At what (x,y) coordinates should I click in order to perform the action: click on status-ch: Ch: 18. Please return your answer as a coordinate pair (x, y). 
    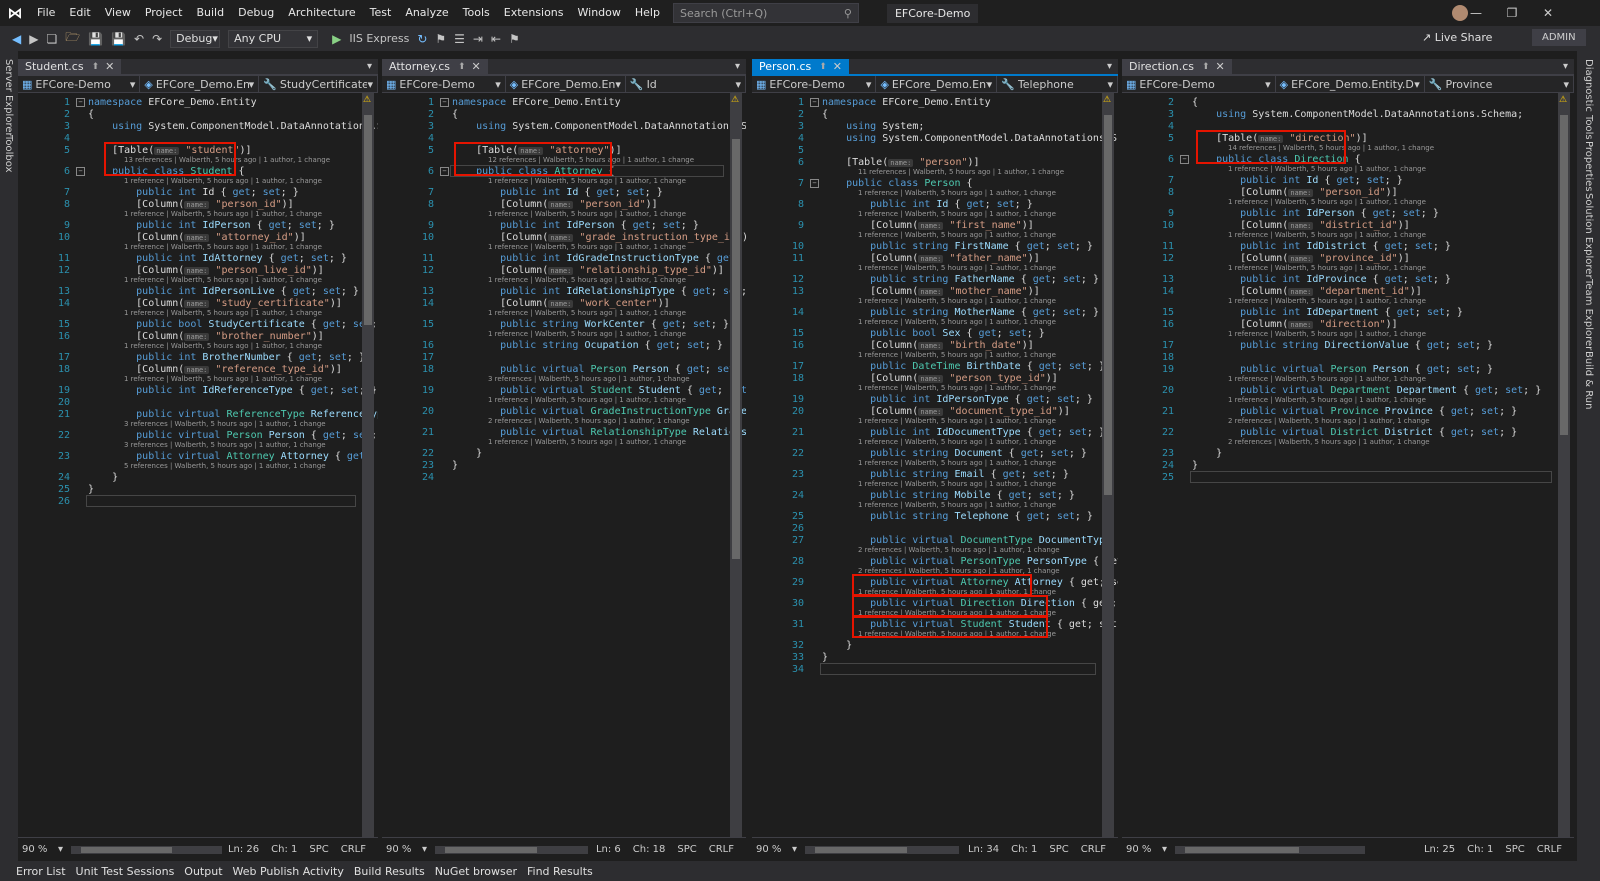
    Looking at the image, I should click on (649, 849).